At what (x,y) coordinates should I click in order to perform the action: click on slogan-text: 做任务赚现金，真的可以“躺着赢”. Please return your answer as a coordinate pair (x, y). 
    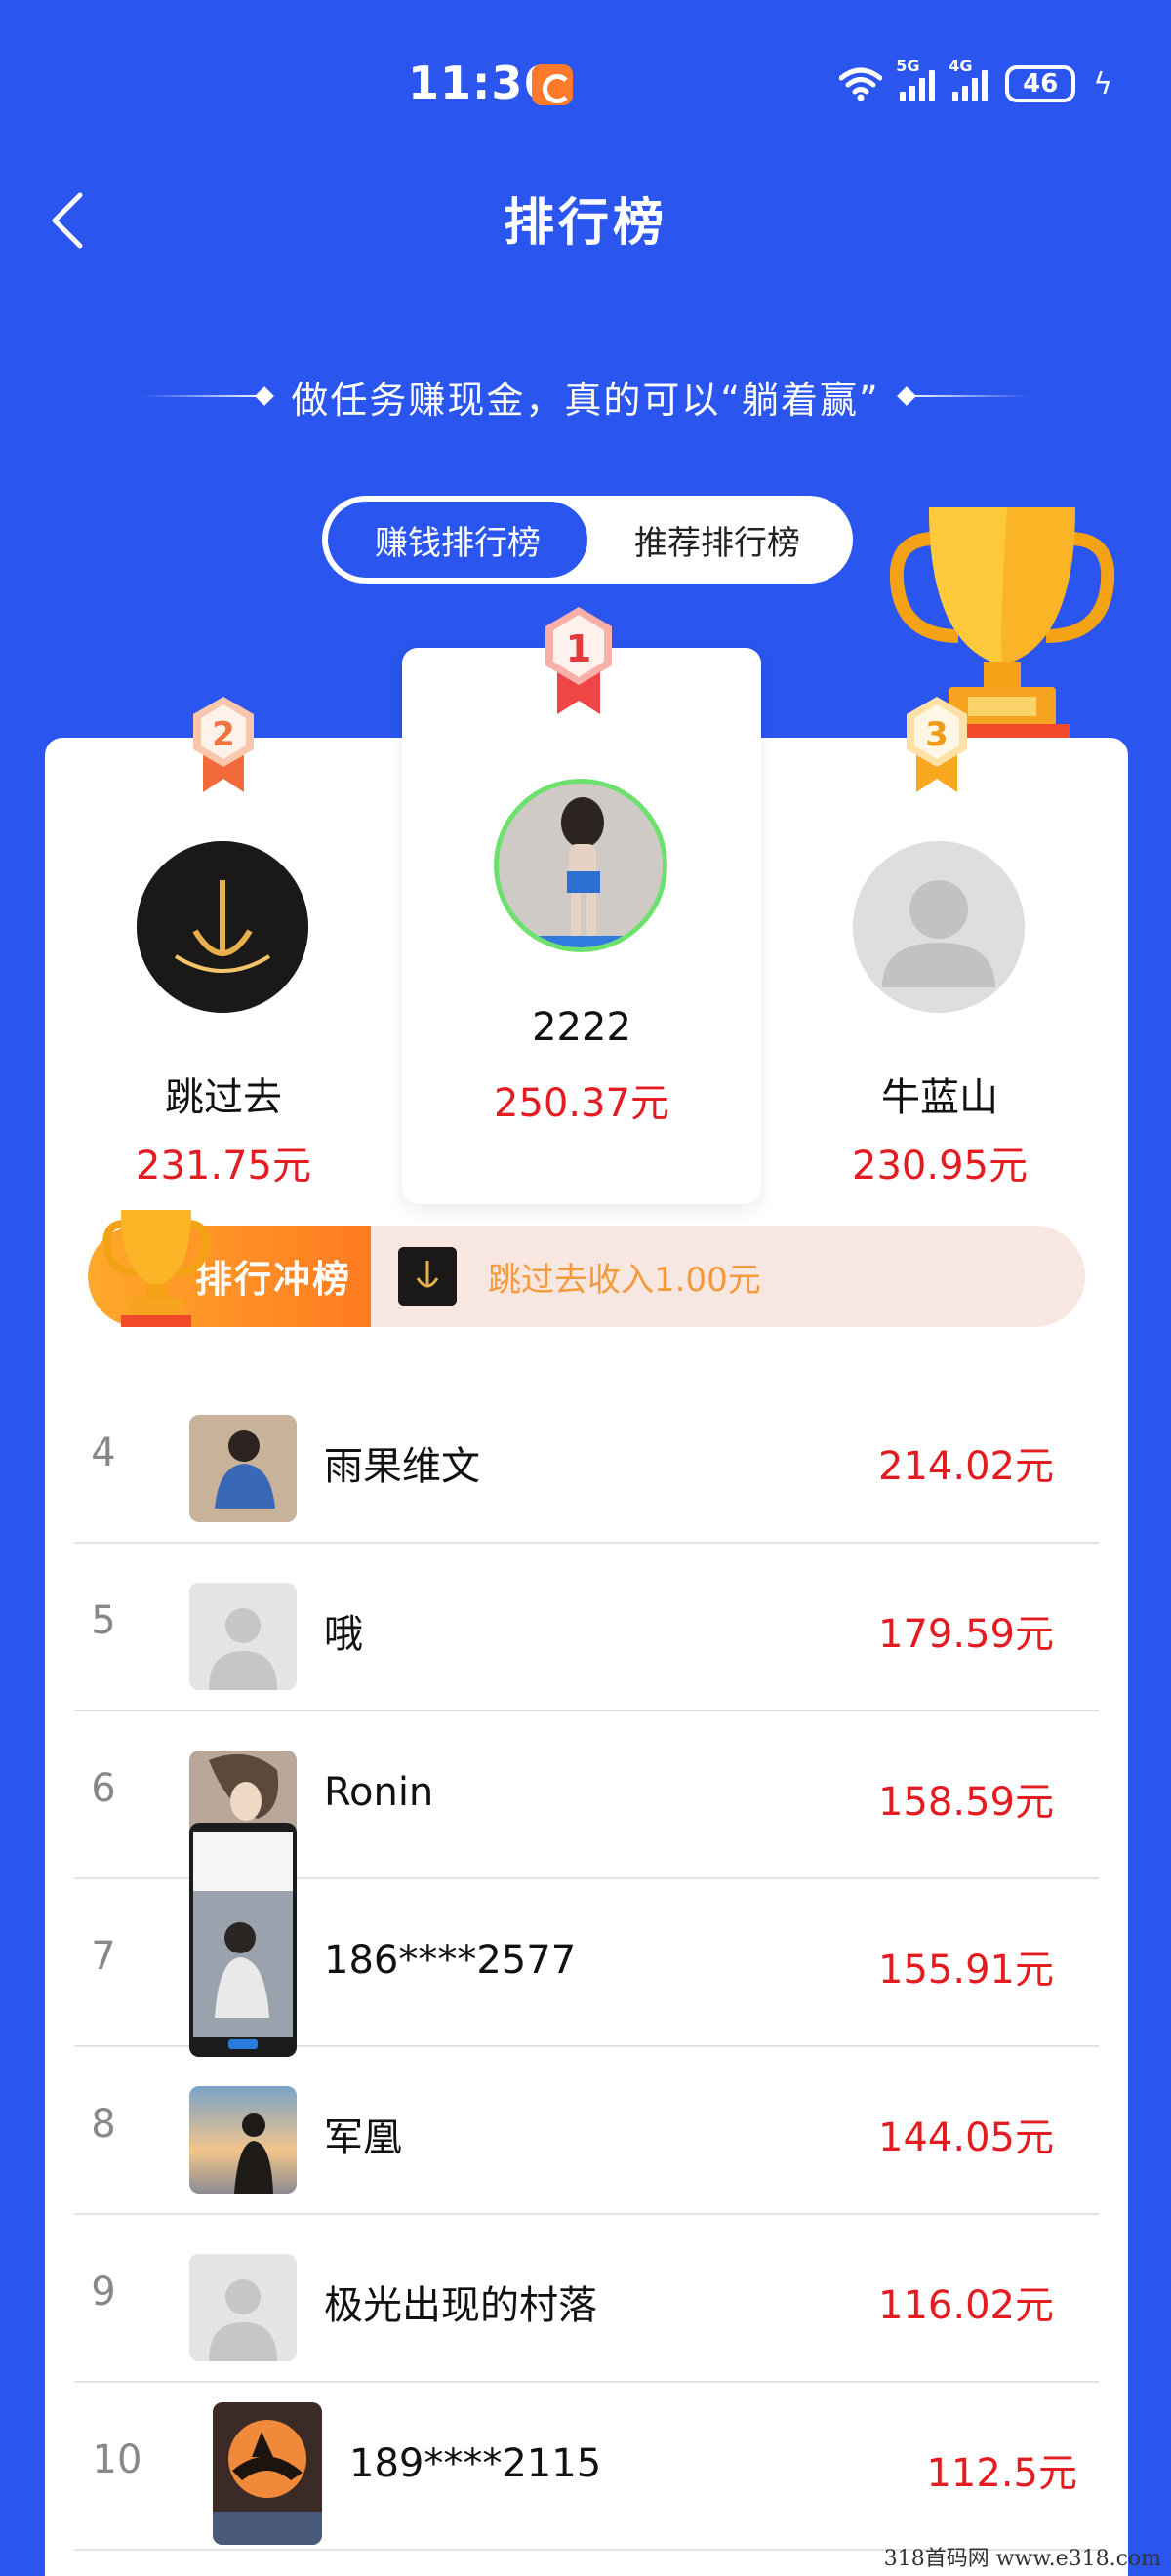
    Looking at the image, I should click on (585, 400).